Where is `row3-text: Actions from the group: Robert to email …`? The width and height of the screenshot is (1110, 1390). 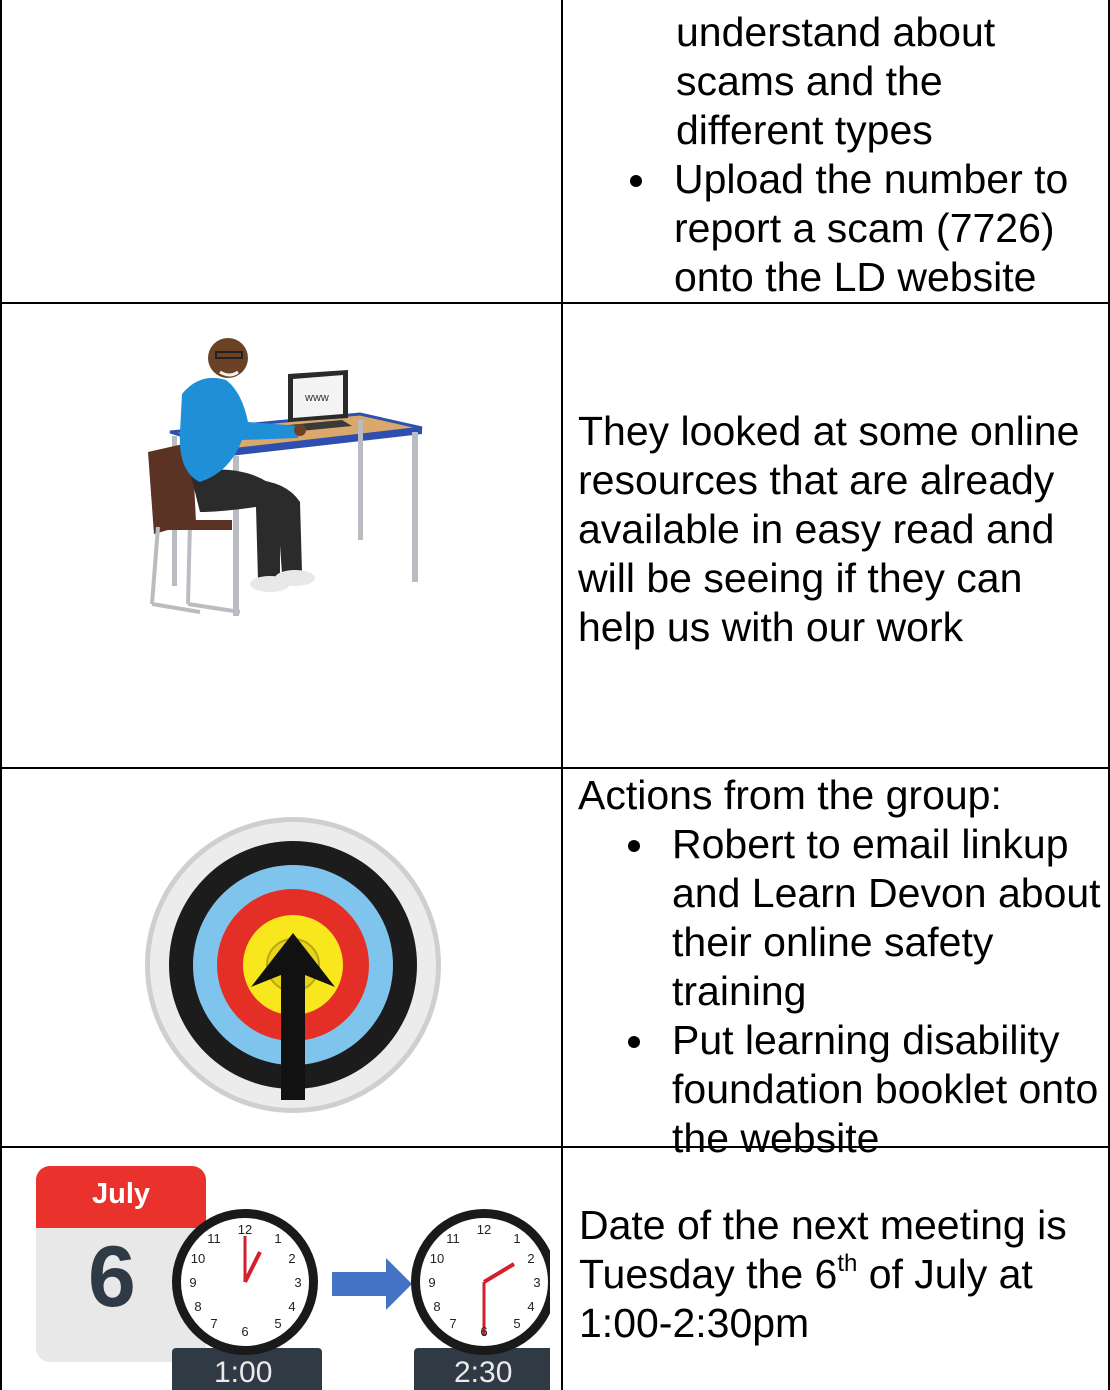 row3-text: Actions from the group: Robert to email … is located at coordinates (843, 967).